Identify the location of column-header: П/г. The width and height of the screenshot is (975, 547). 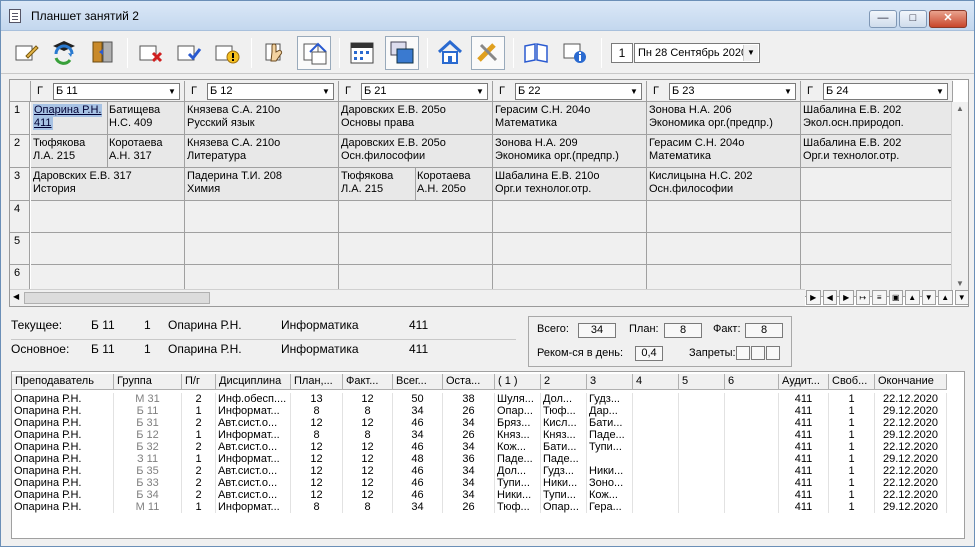
(199, 382).